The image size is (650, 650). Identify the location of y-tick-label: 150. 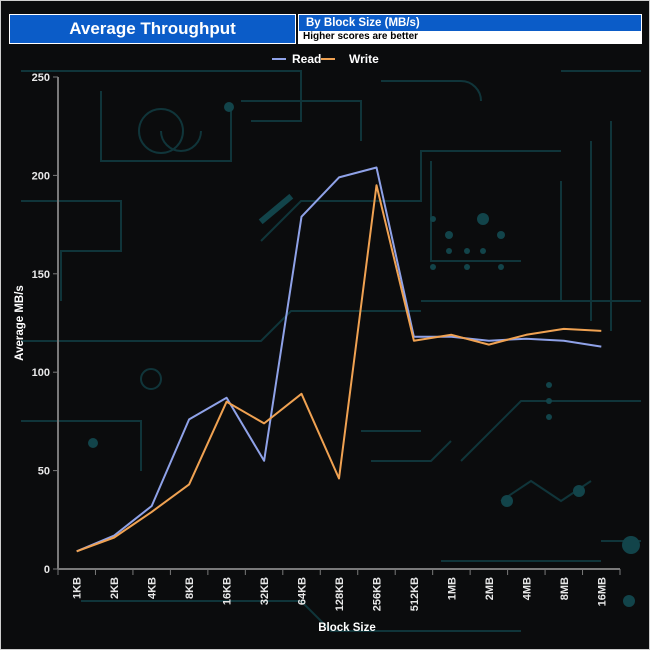
(41, 275).